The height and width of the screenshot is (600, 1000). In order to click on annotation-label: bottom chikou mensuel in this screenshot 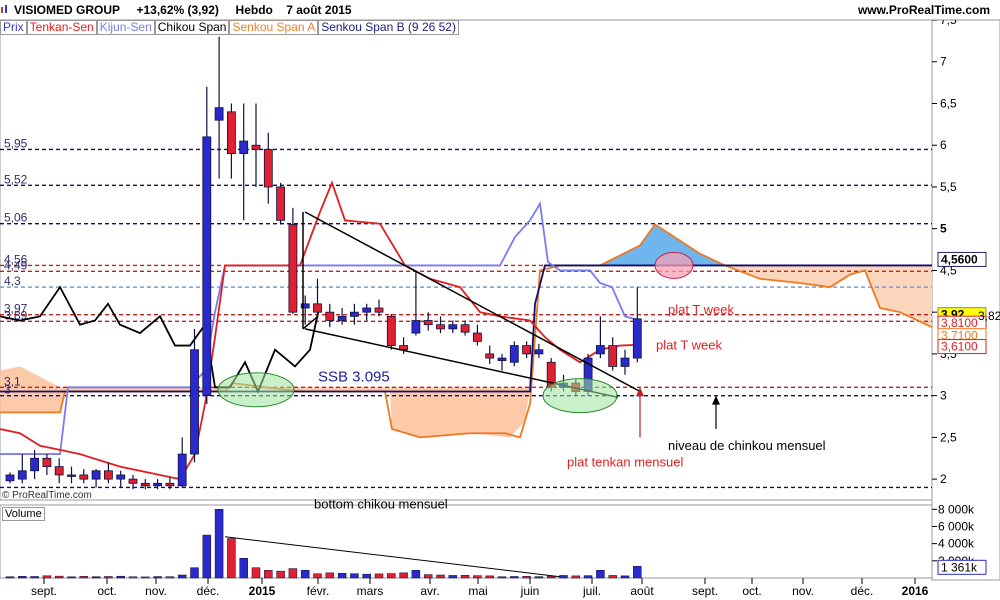, I will do `click(381, 503)`.